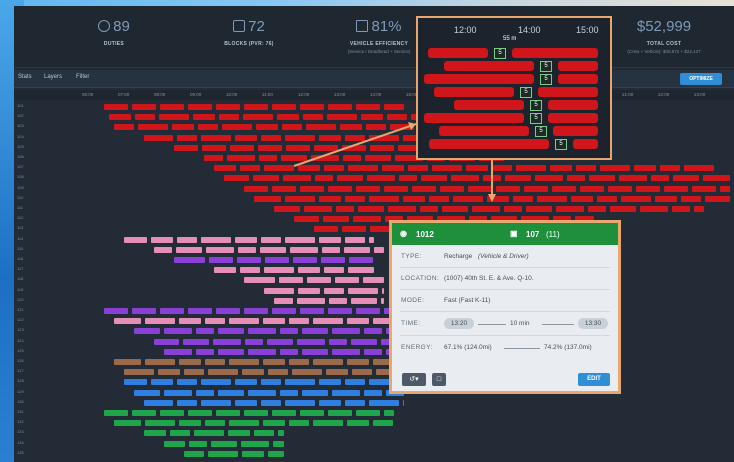 The image size is (734, 462). I want to click on gantt-row: 118, so click(374, 280).